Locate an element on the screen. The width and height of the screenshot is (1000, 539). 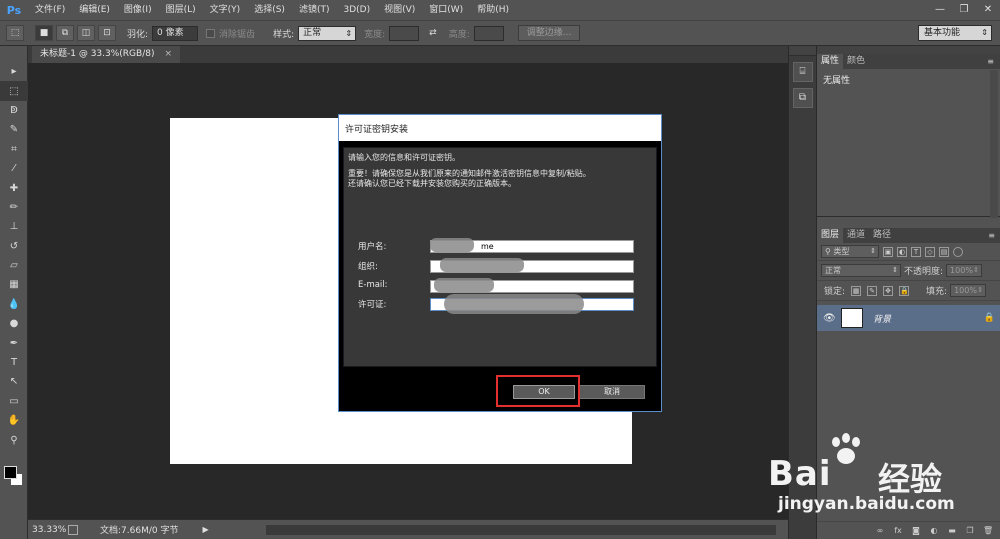
lock-position-icon: ✥ is located at coordinates (888, 290).